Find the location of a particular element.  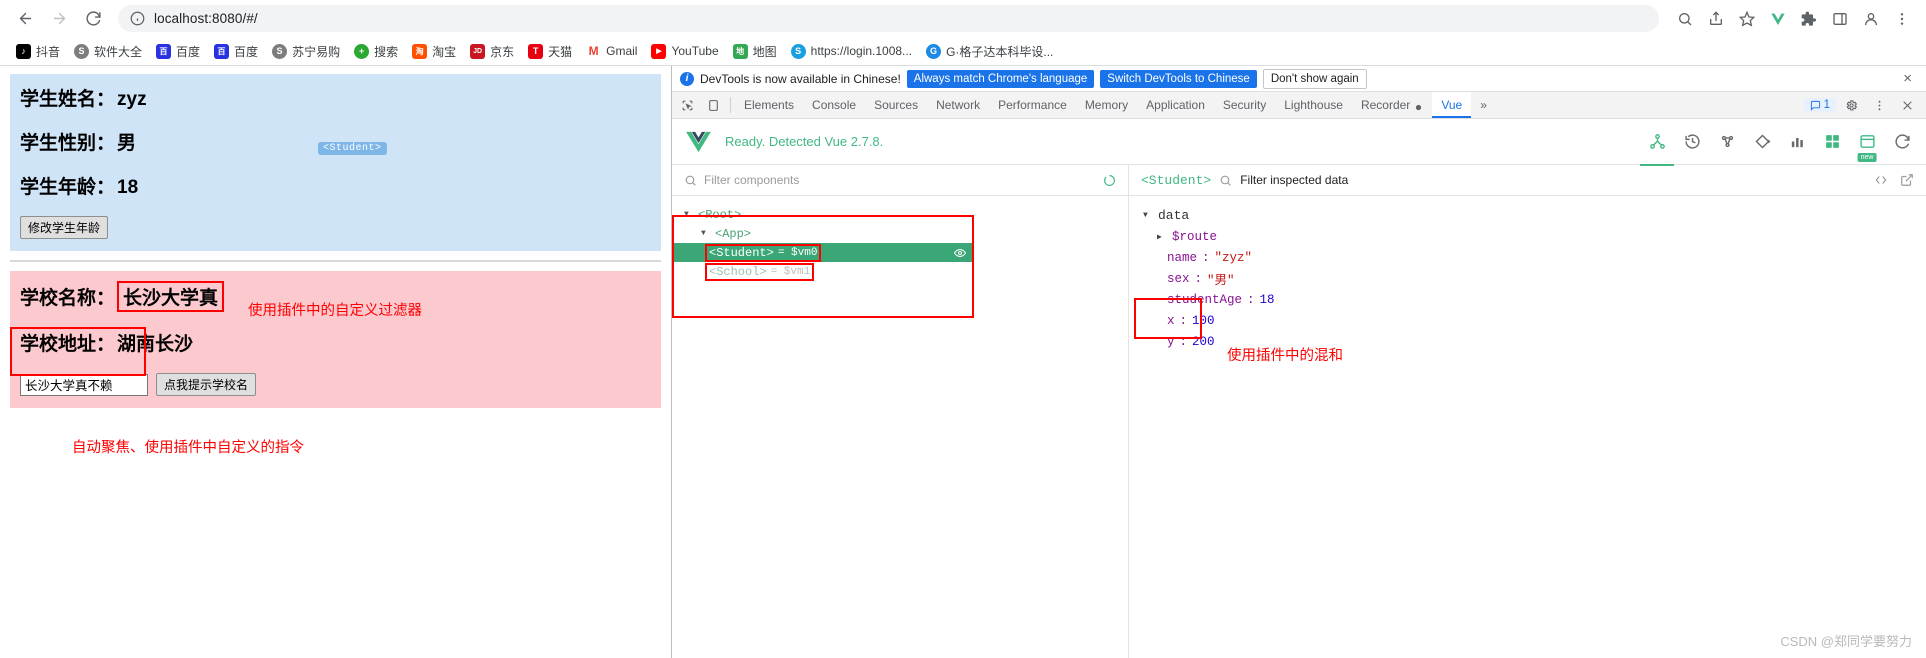

sidepanel-icon is located at coordinates (1840, 19).